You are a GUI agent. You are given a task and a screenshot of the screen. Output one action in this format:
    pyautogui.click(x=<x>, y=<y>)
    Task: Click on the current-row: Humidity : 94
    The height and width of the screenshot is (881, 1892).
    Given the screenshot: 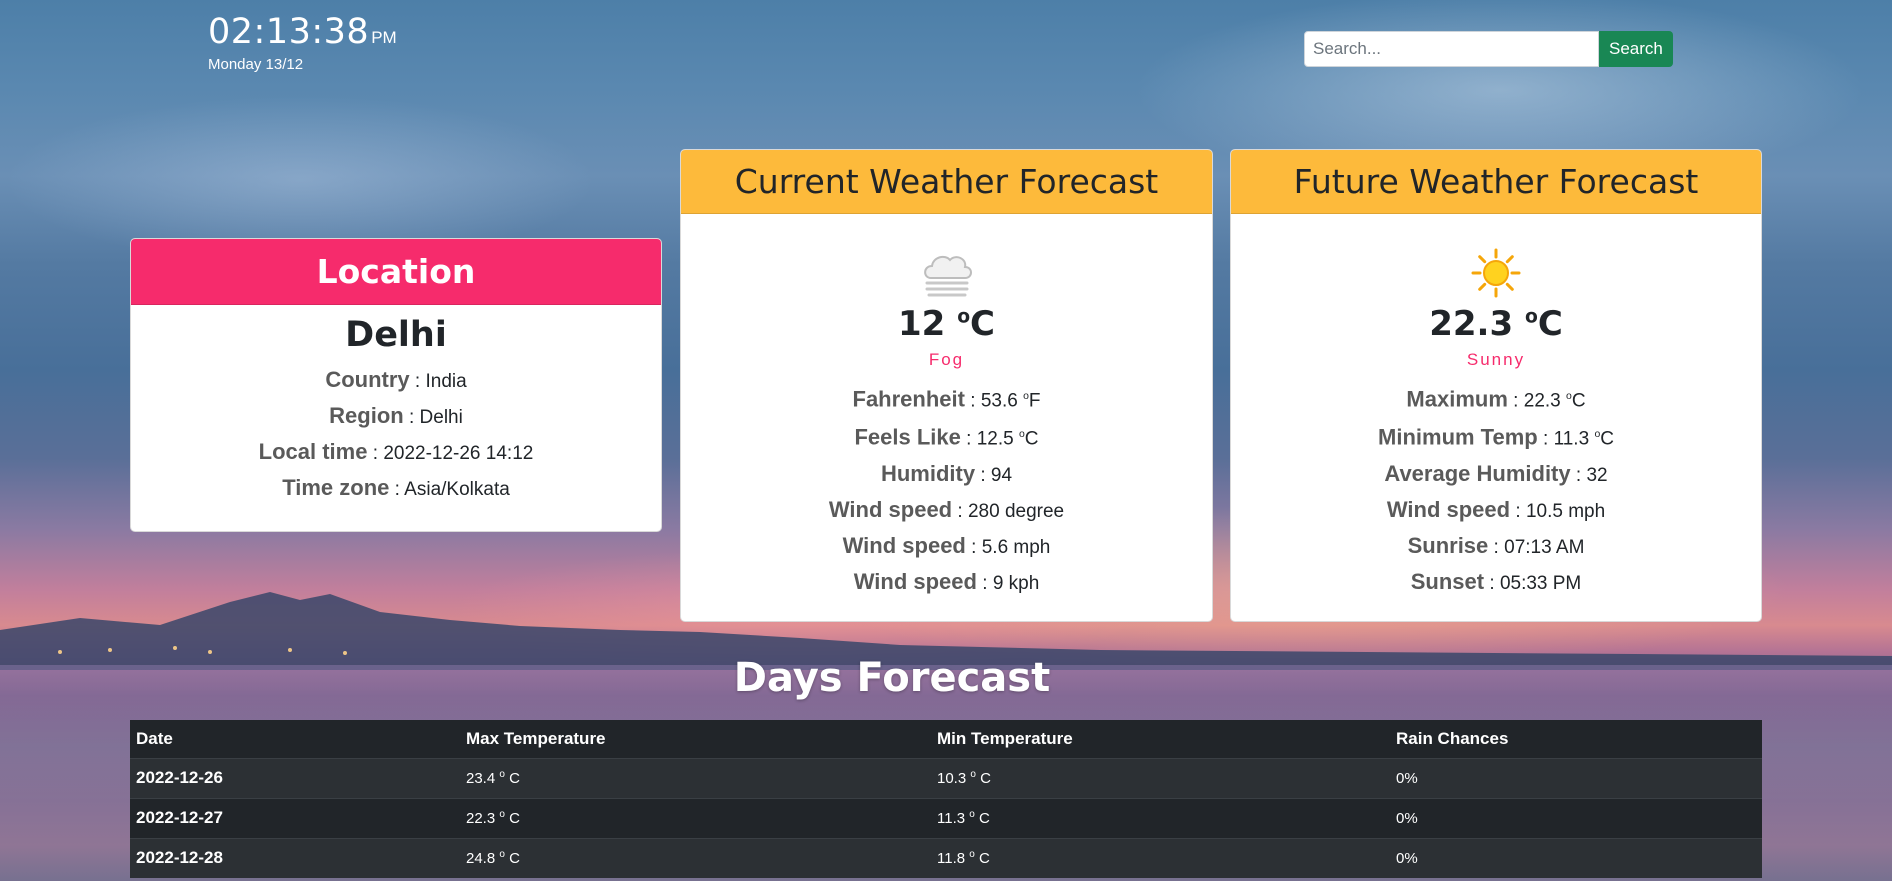 What is the action you would take?
    pyautogui.click(x=946, y=473)
    